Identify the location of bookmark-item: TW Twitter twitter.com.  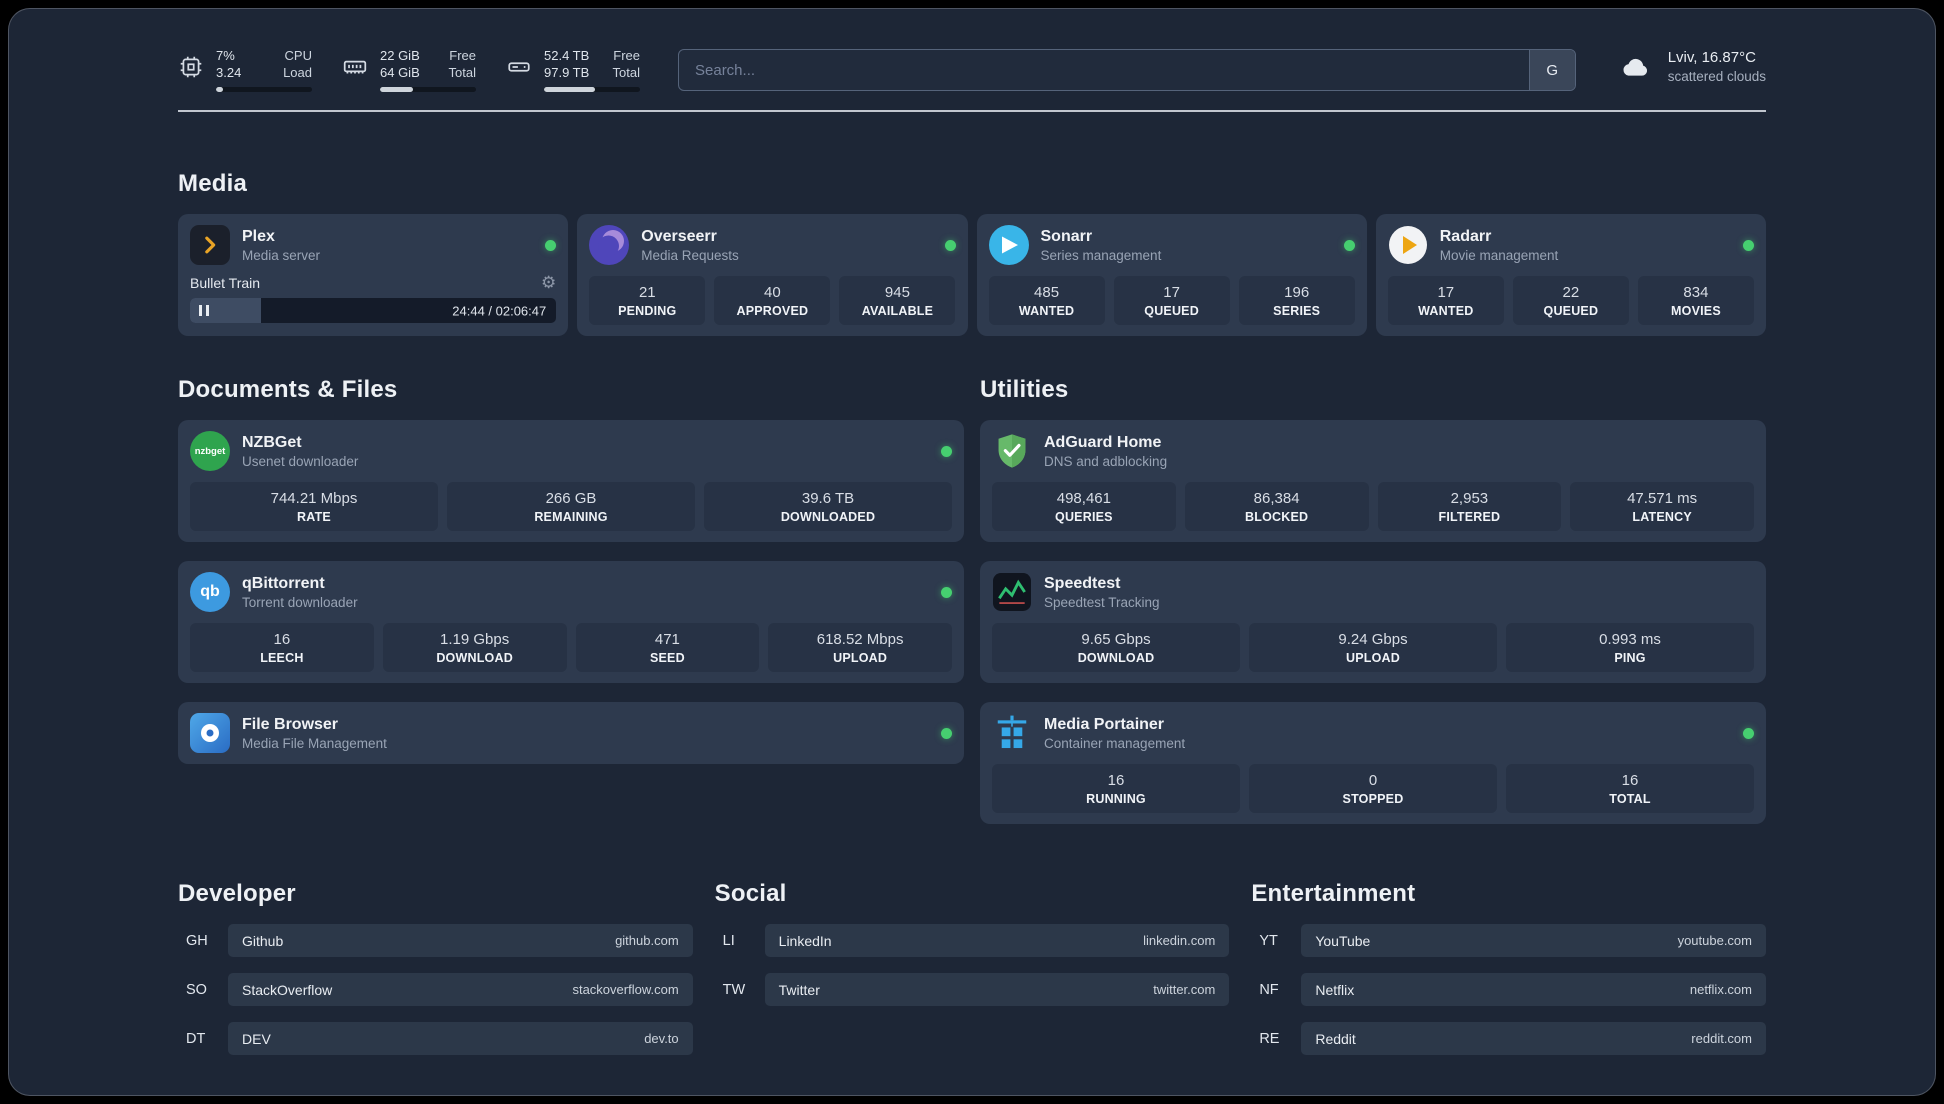
(972, 989).